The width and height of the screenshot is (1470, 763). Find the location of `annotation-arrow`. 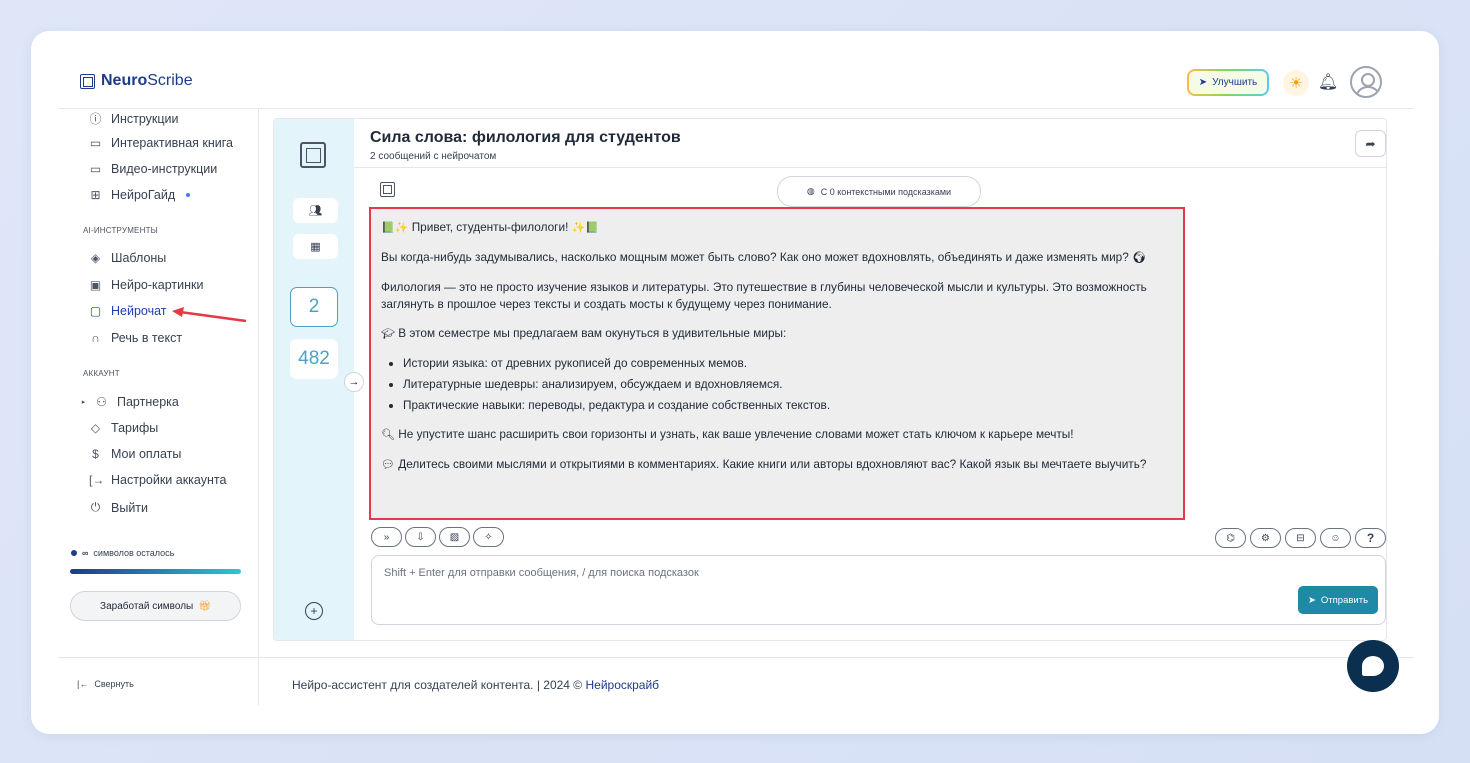

annotation-arrow is located at coordinates (209, 315).